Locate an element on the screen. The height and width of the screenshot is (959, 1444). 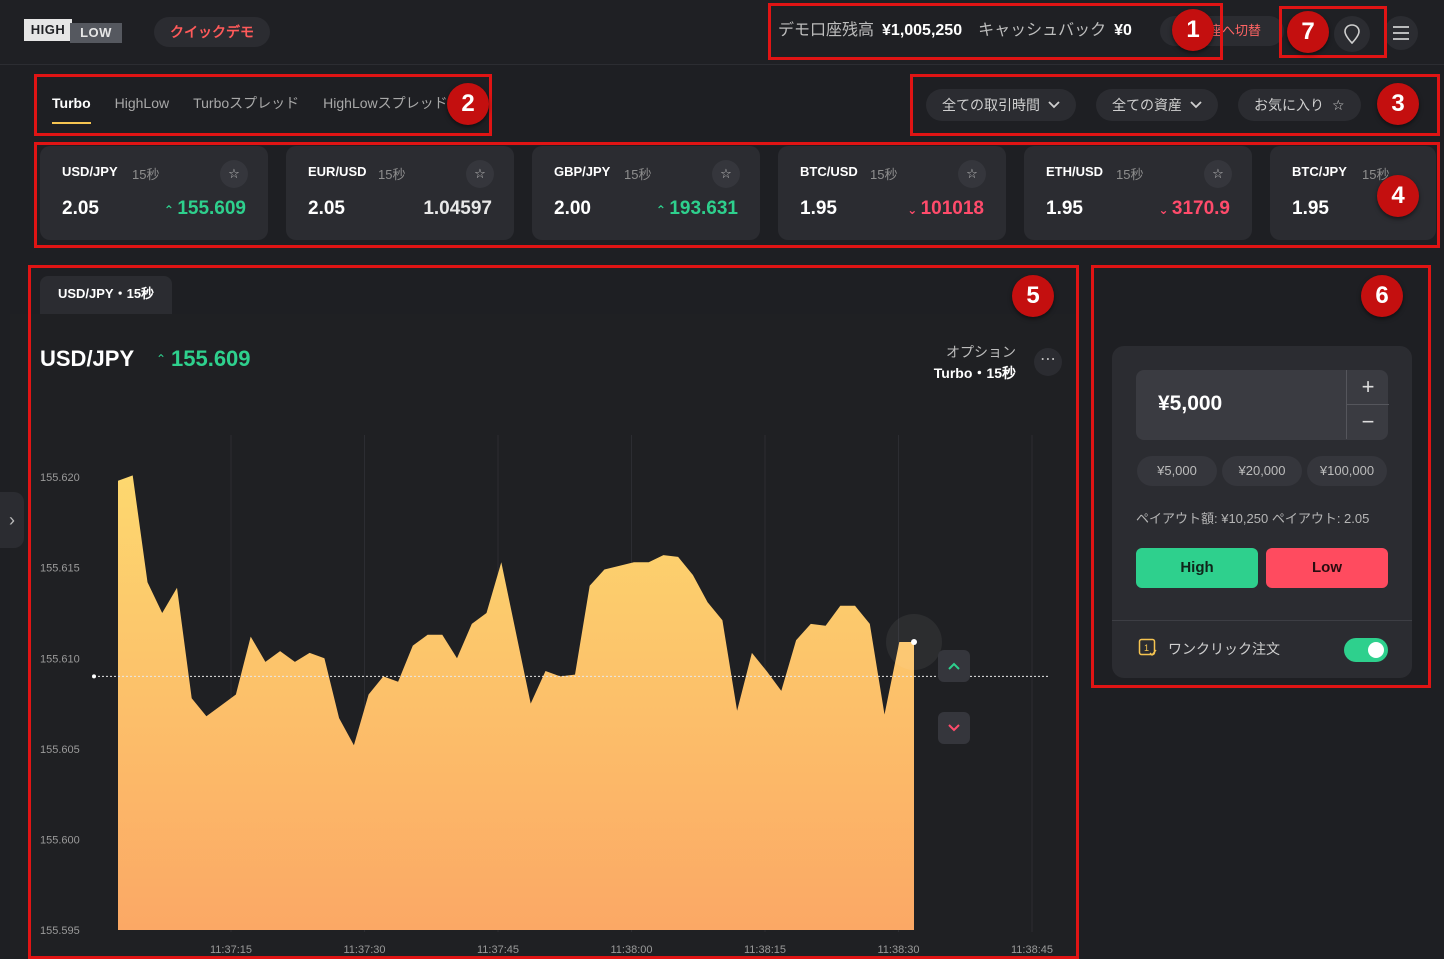
annotation-badge-6: 6 is located at coordinates (1382, 296).